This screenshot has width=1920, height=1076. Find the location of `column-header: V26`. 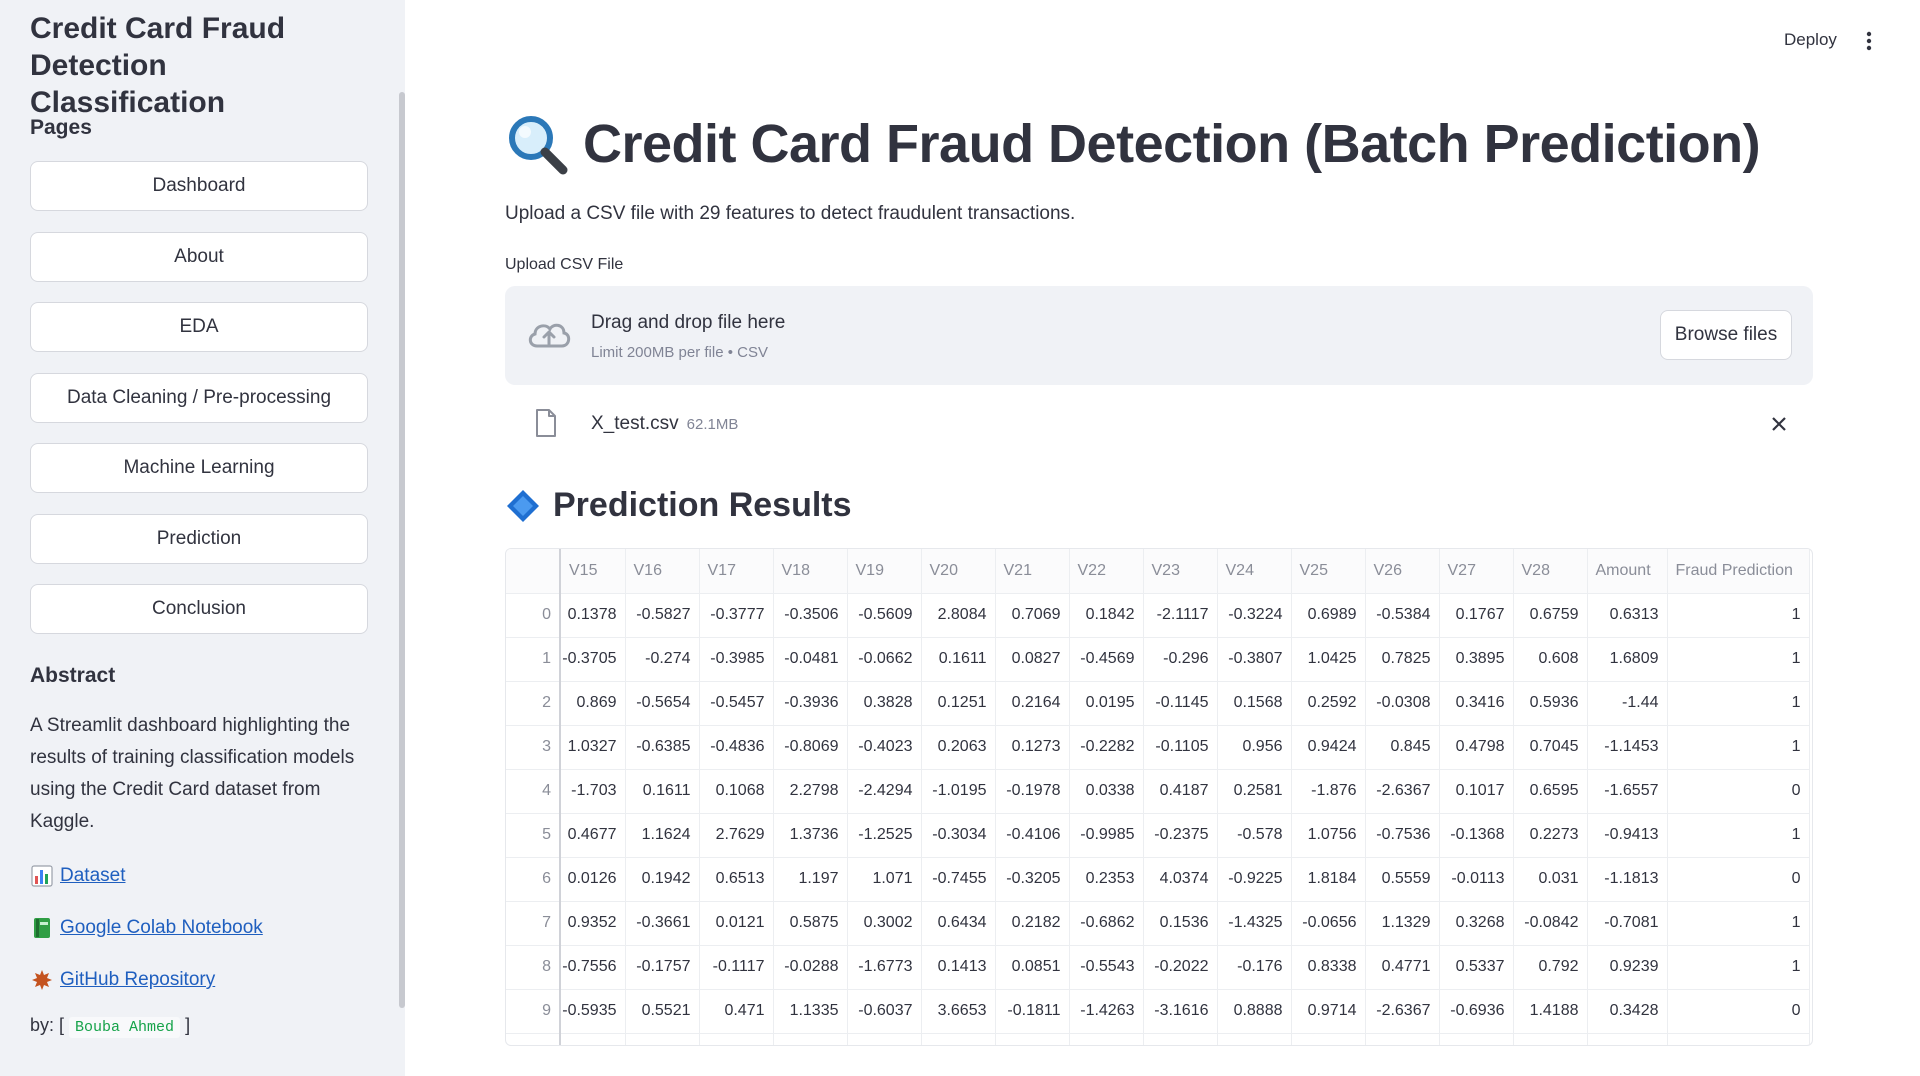

column-header: V26 is located at coordinates (1402, 571).